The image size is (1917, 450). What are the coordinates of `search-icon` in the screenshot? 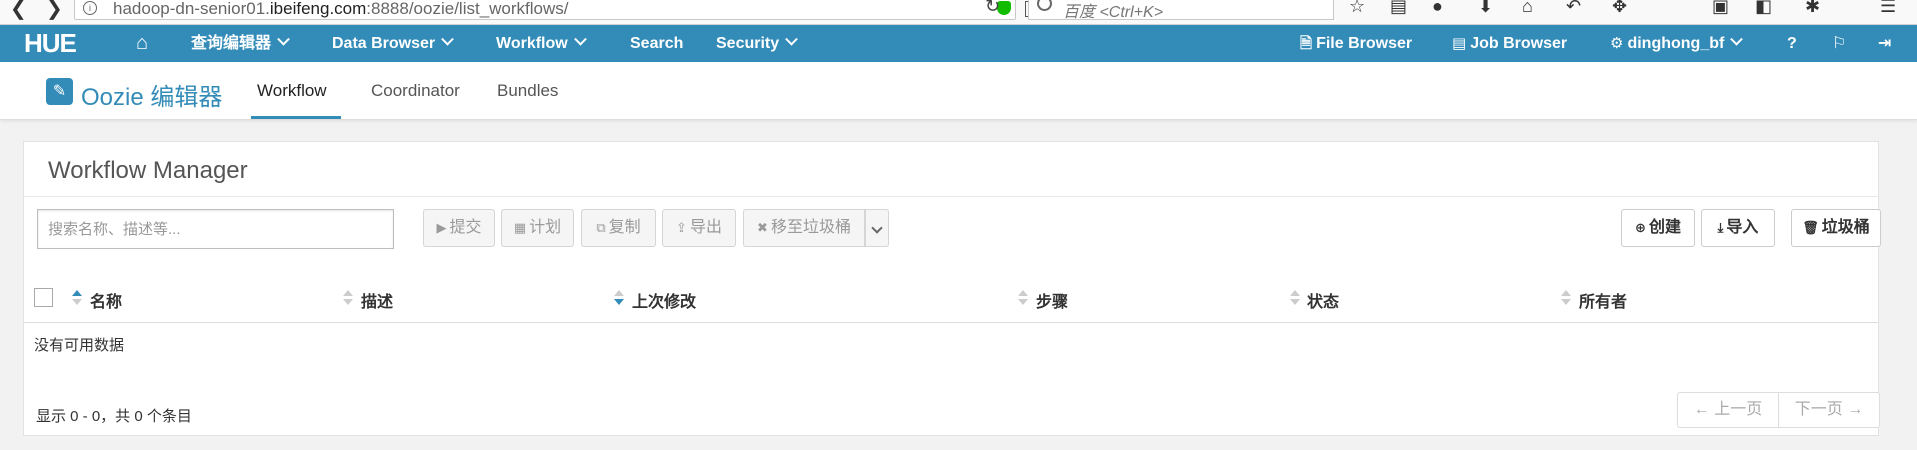 It's located at (1044, 5).